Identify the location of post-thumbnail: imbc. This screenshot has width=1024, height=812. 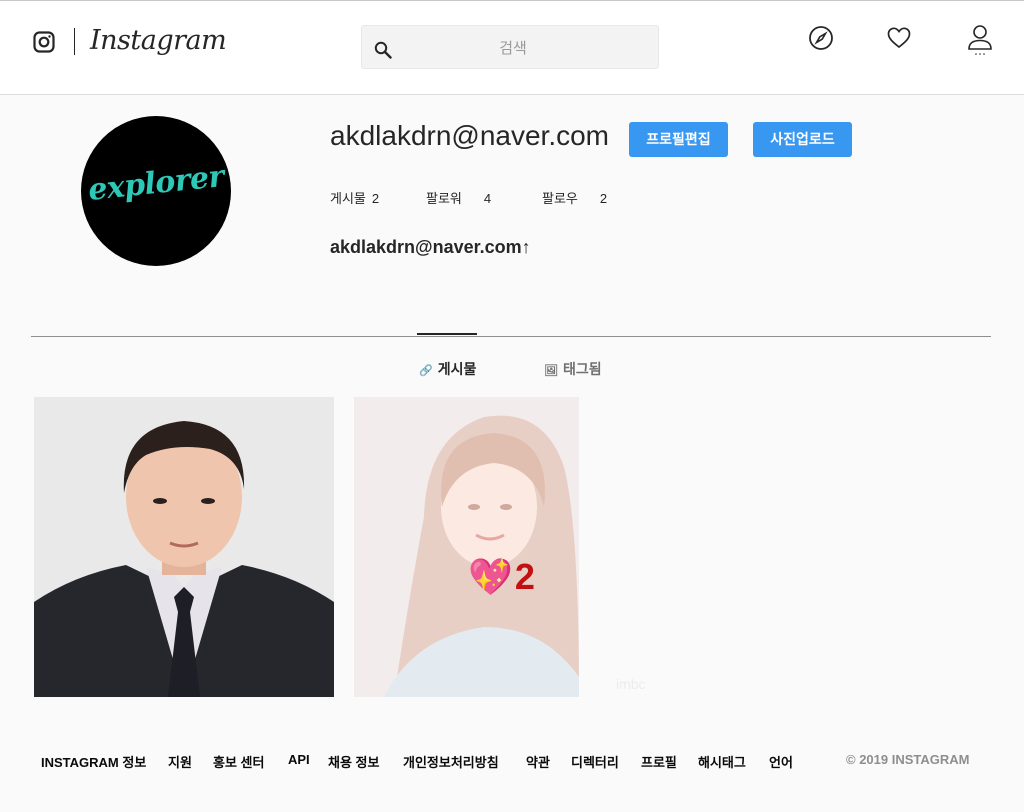
(504, 547).